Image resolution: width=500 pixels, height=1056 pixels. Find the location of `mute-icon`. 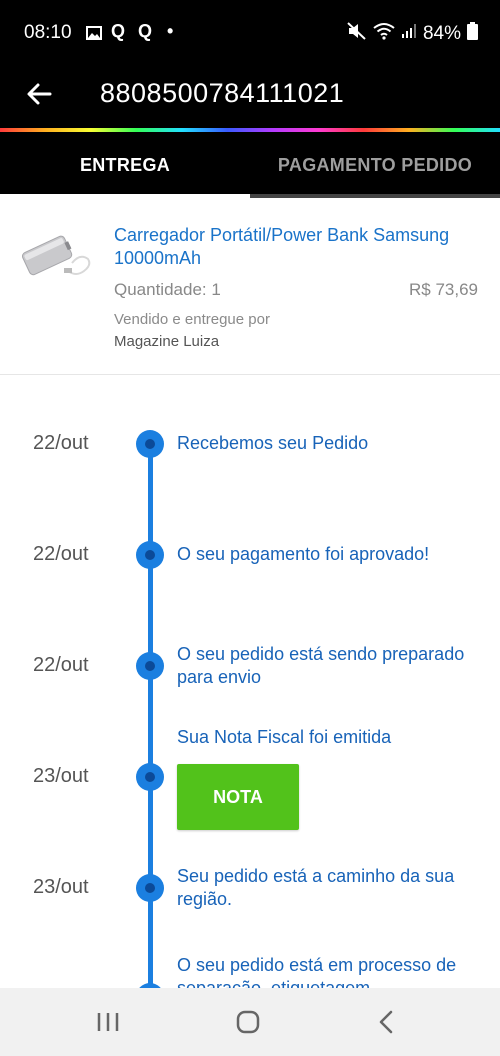

mute-icon is located at coordinates (357, 34).